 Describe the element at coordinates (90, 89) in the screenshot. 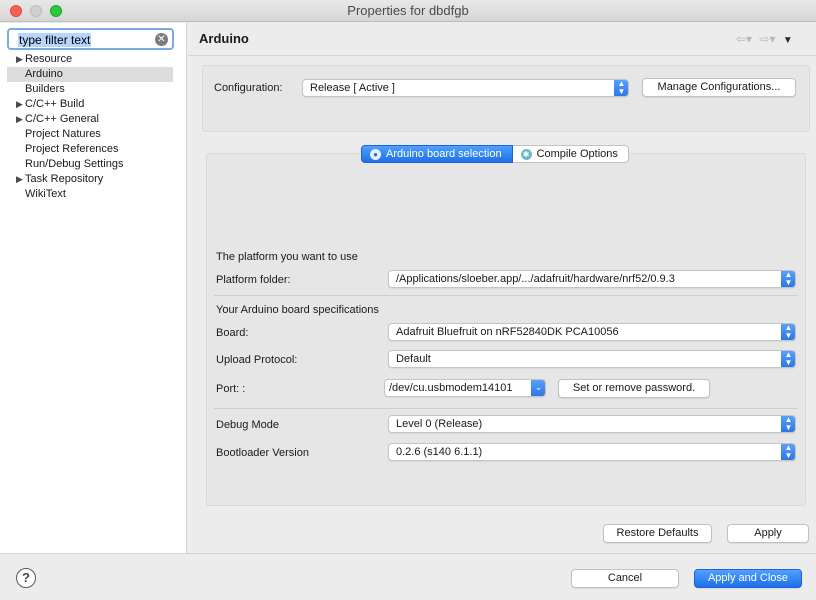

I see `tree-item-builders: Builders` at that location.